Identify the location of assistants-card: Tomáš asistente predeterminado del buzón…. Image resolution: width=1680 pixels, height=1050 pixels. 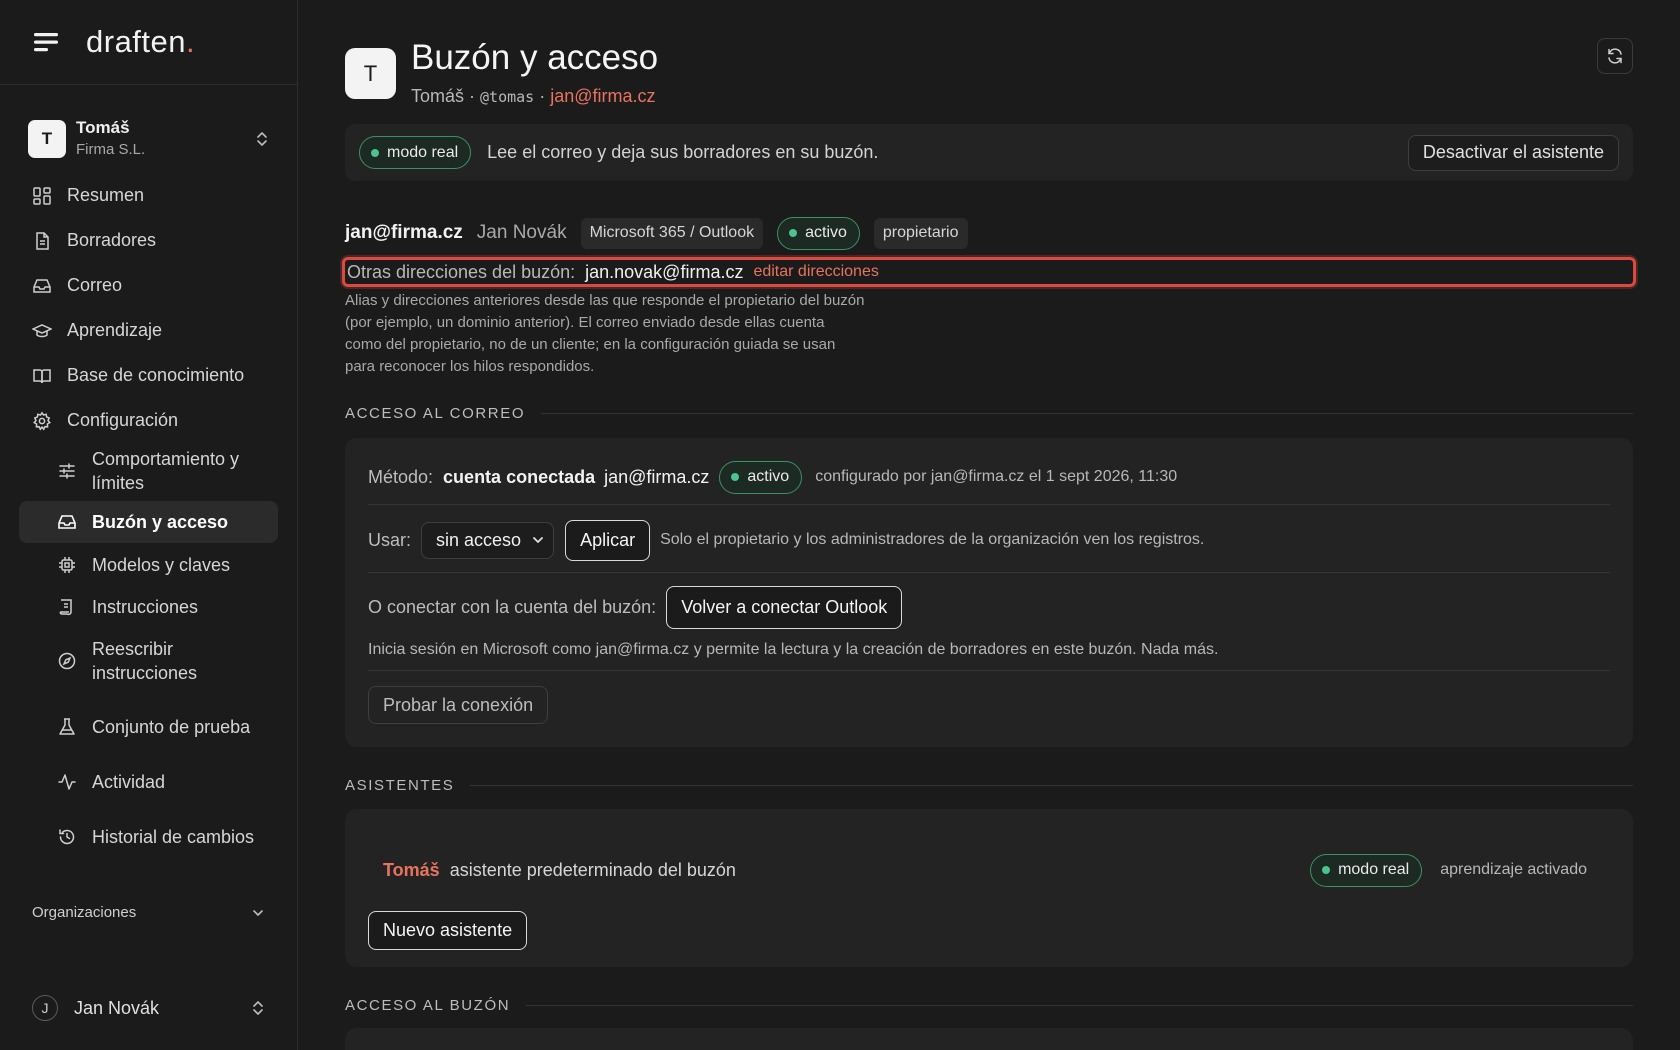
(989, 888).